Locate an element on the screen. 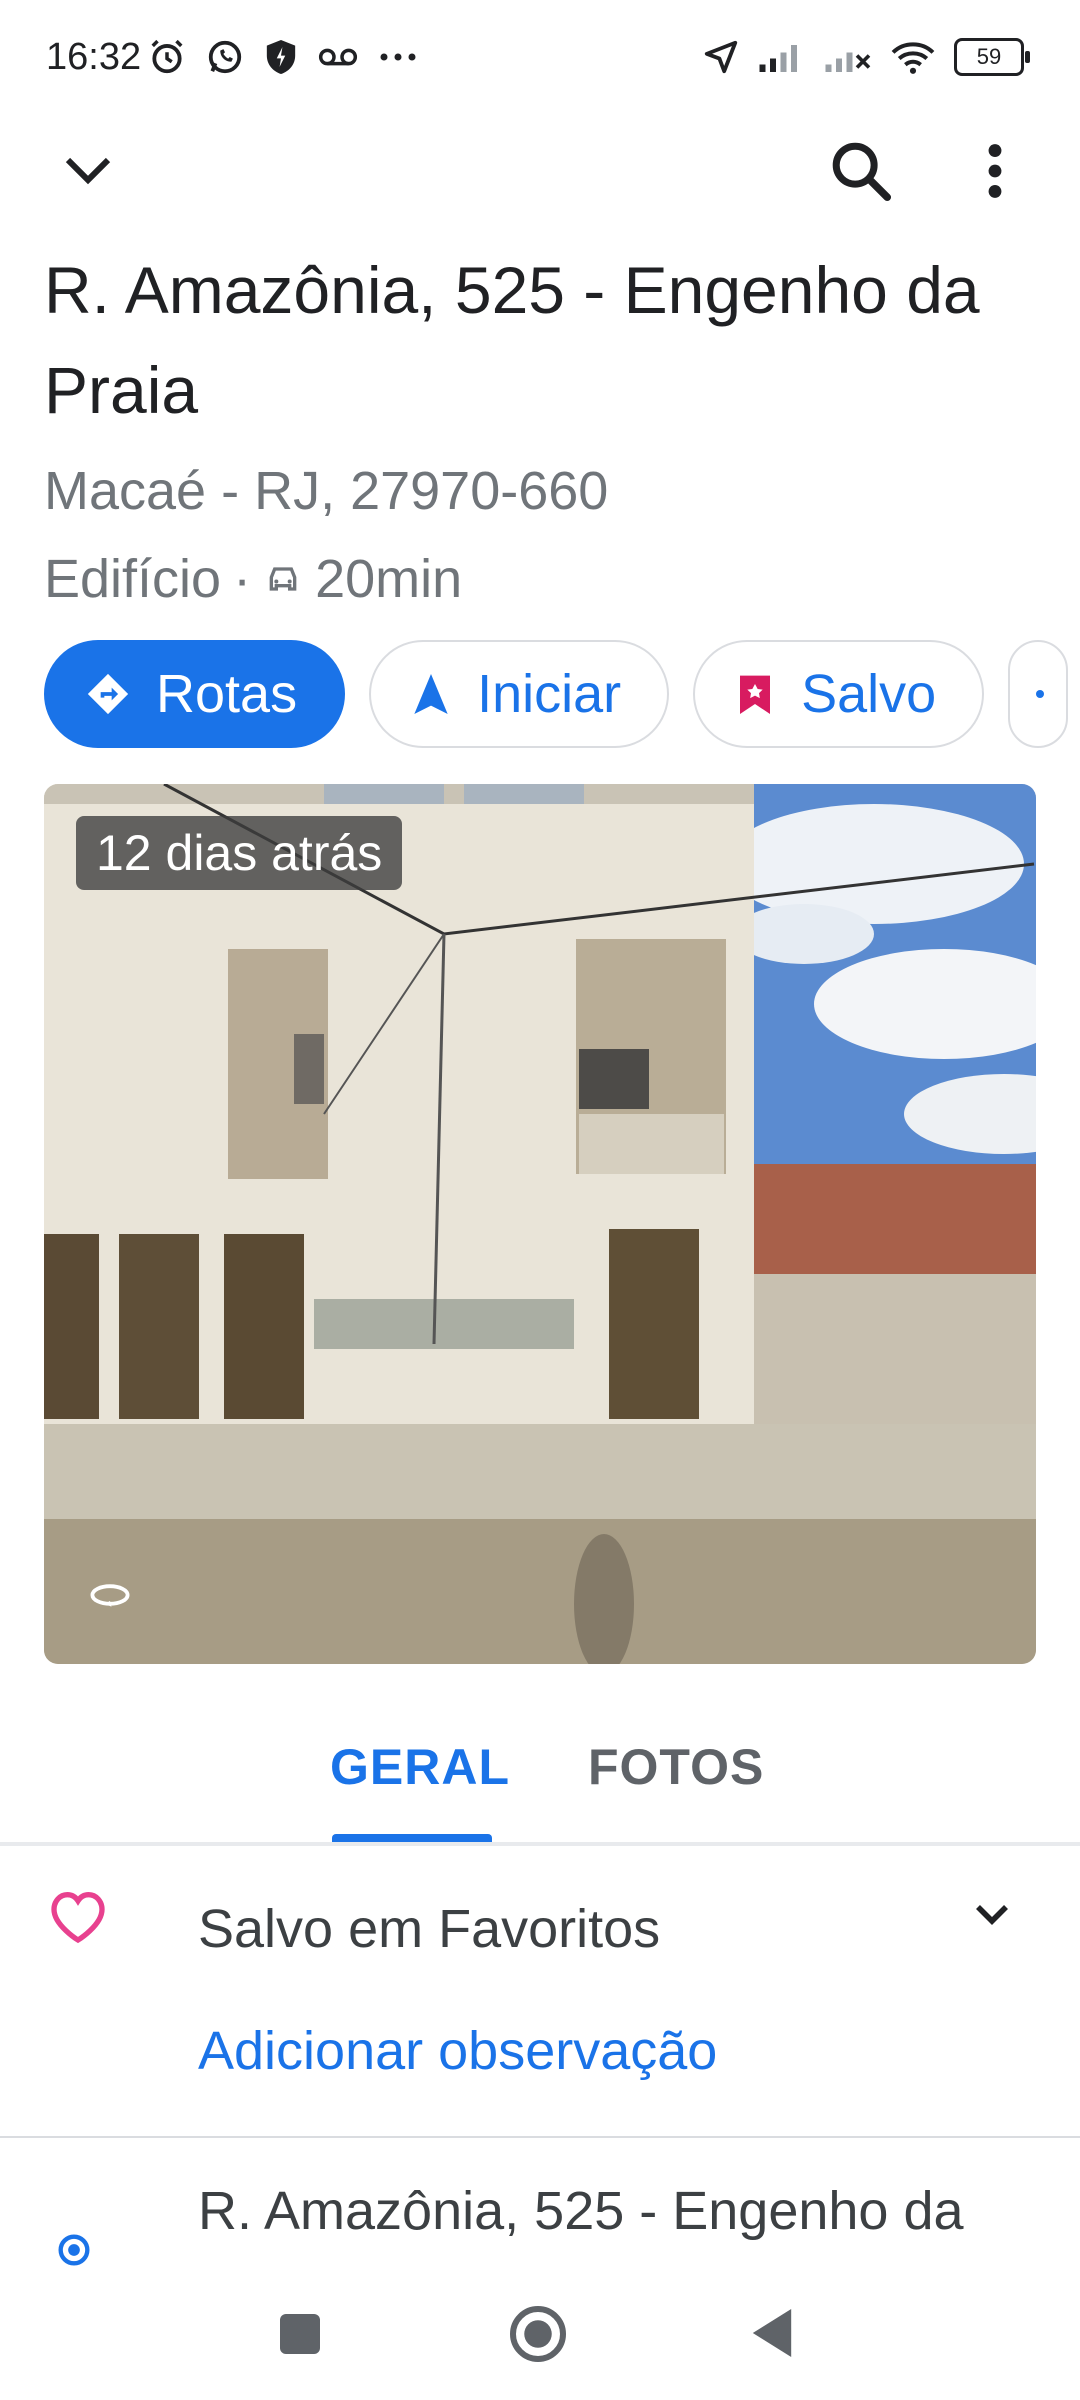  tab-geral: GERAL is located at coordinates (420, 1767).